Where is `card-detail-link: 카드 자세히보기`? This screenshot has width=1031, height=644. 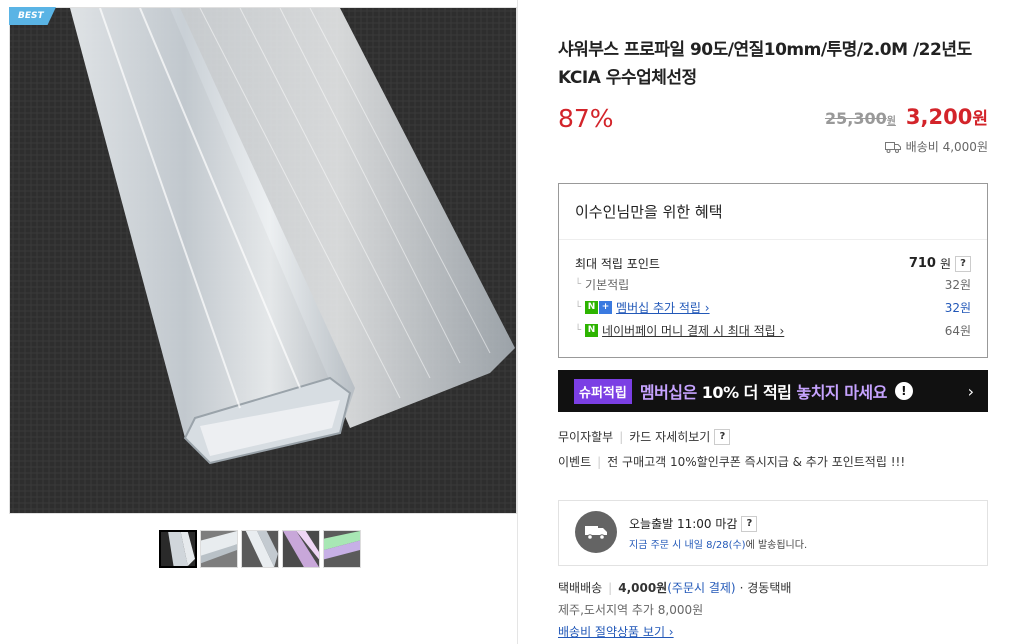 card-detail-link: 카드 자세히보기 is located at coordinates (669, 436).